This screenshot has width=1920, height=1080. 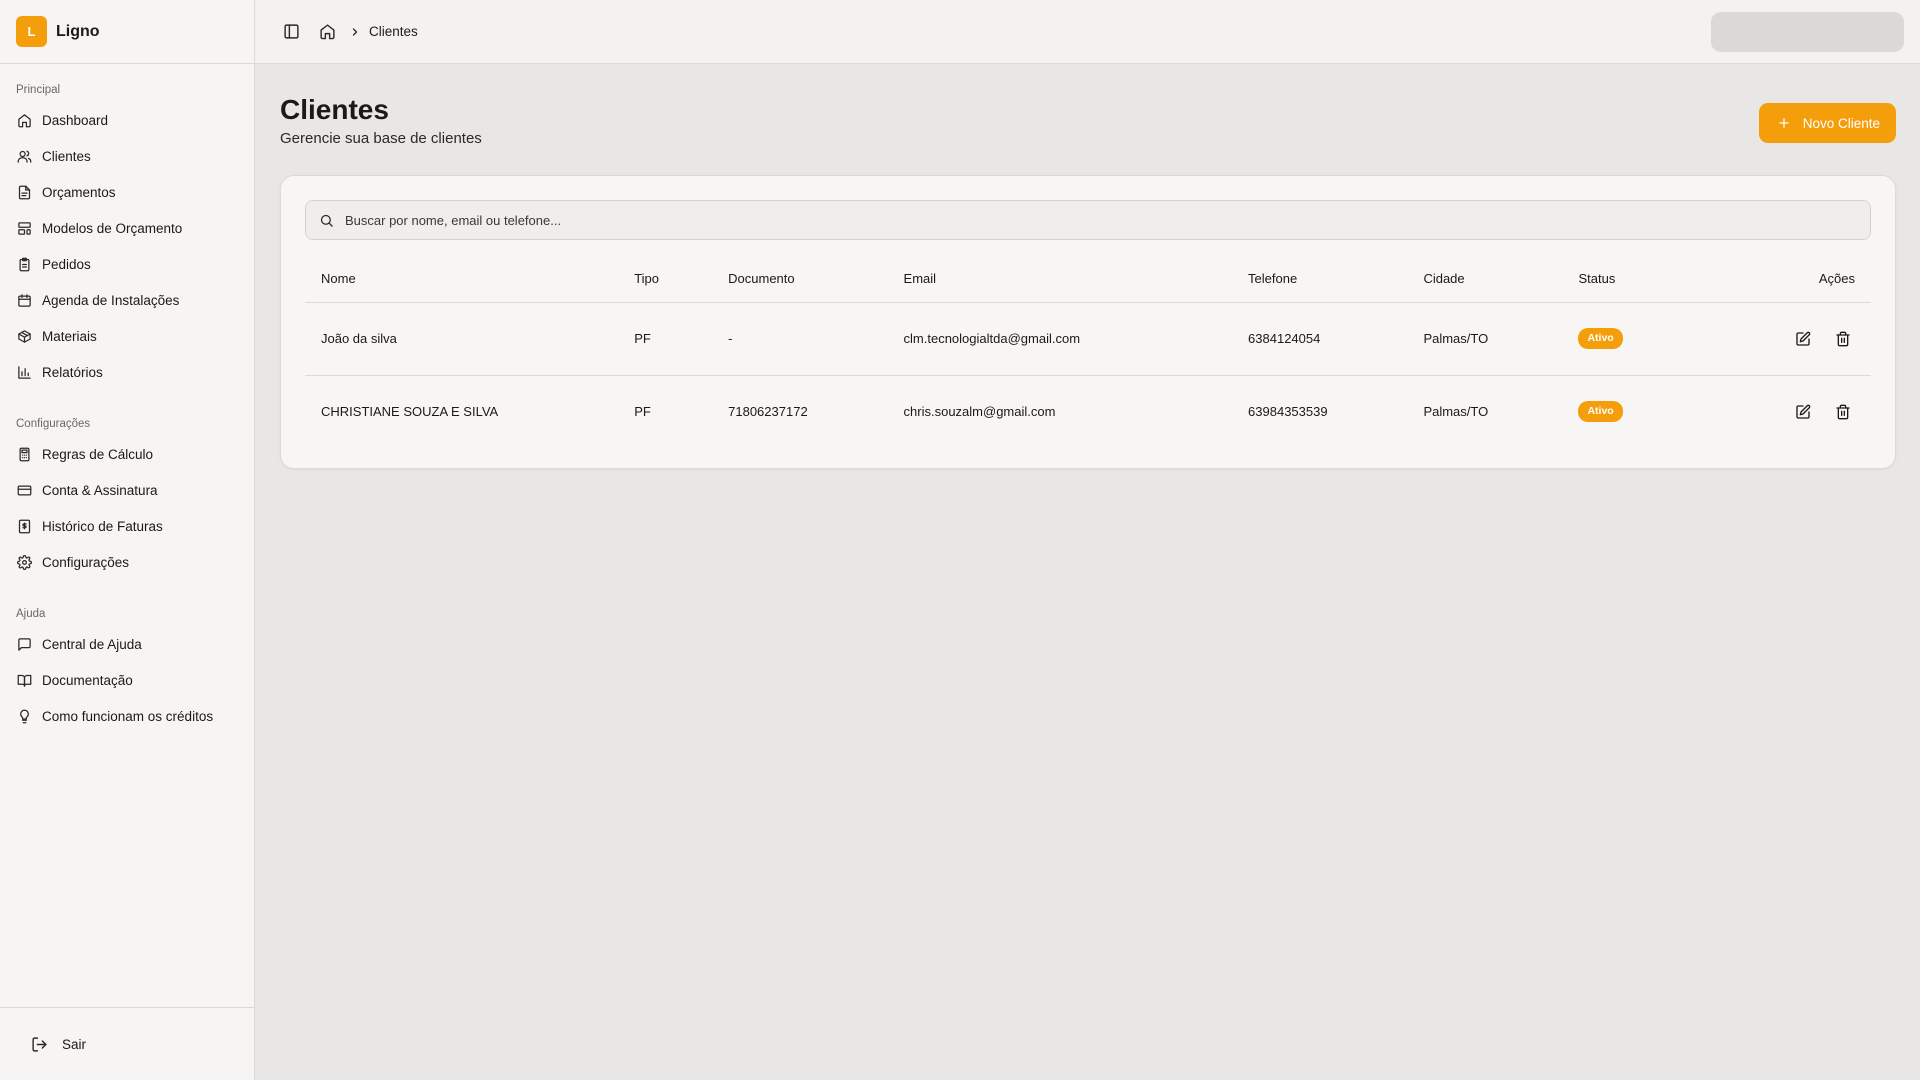 What do you see at coordinates (72, 372) in the screenshot?
I see `sidebar-item-label: Relatórios` at bounding box center [72, 372].